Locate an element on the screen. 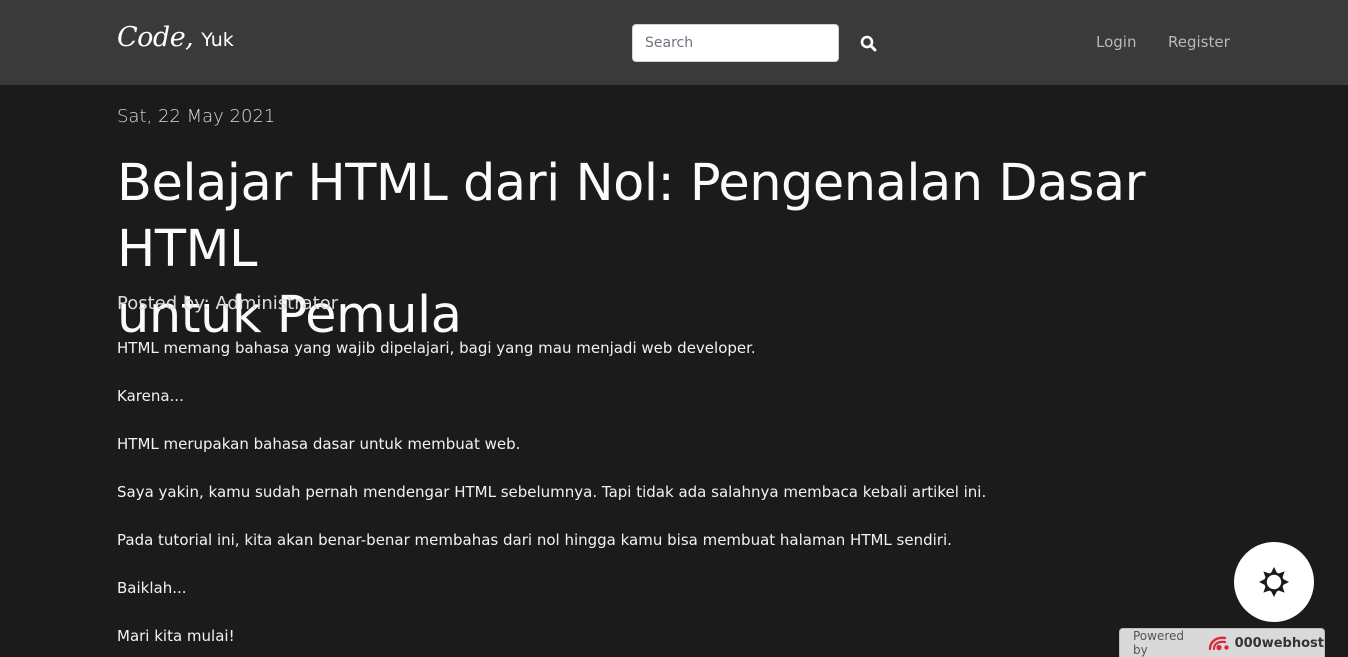 Image resolution: width=1348 pixels, height=657 pixels. login-link: Login is located at coordinates (1116, 42).